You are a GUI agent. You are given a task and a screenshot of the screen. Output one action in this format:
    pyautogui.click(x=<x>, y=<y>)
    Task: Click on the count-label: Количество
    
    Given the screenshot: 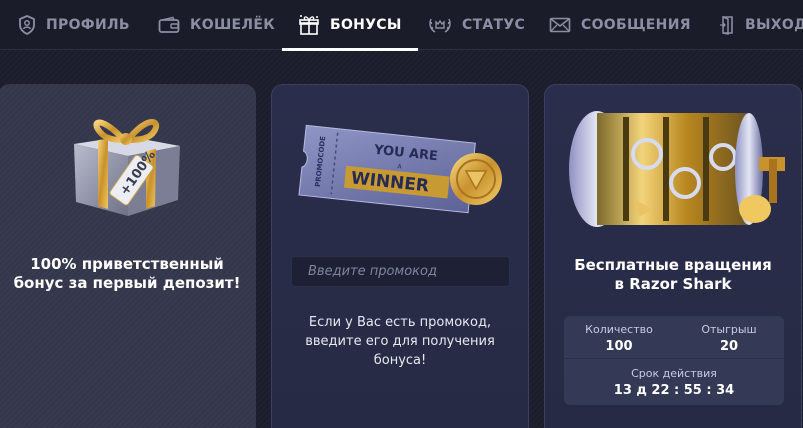 What is the action you would take?
    pyautogui.click(x=619, y=329)
    